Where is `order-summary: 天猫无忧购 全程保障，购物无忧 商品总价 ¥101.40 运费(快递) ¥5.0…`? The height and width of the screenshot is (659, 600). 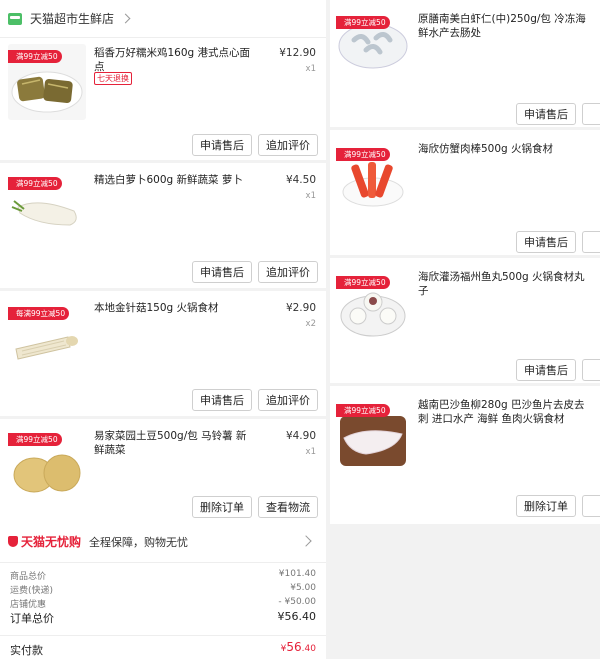
order-summary: 天猫无忧购 全程保障，购物无忧 商品总价 ¥101.40 运费(快递) ¥5.0… is located at coordinates (163, 590).